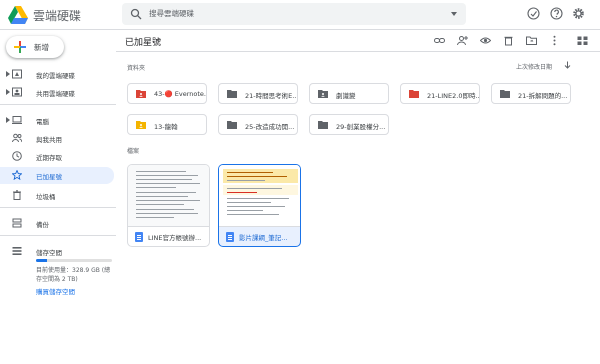  What do you see at coordinates (439, 40) in the screenshot?
I see `link-icon` at bounding box center [439, 40].